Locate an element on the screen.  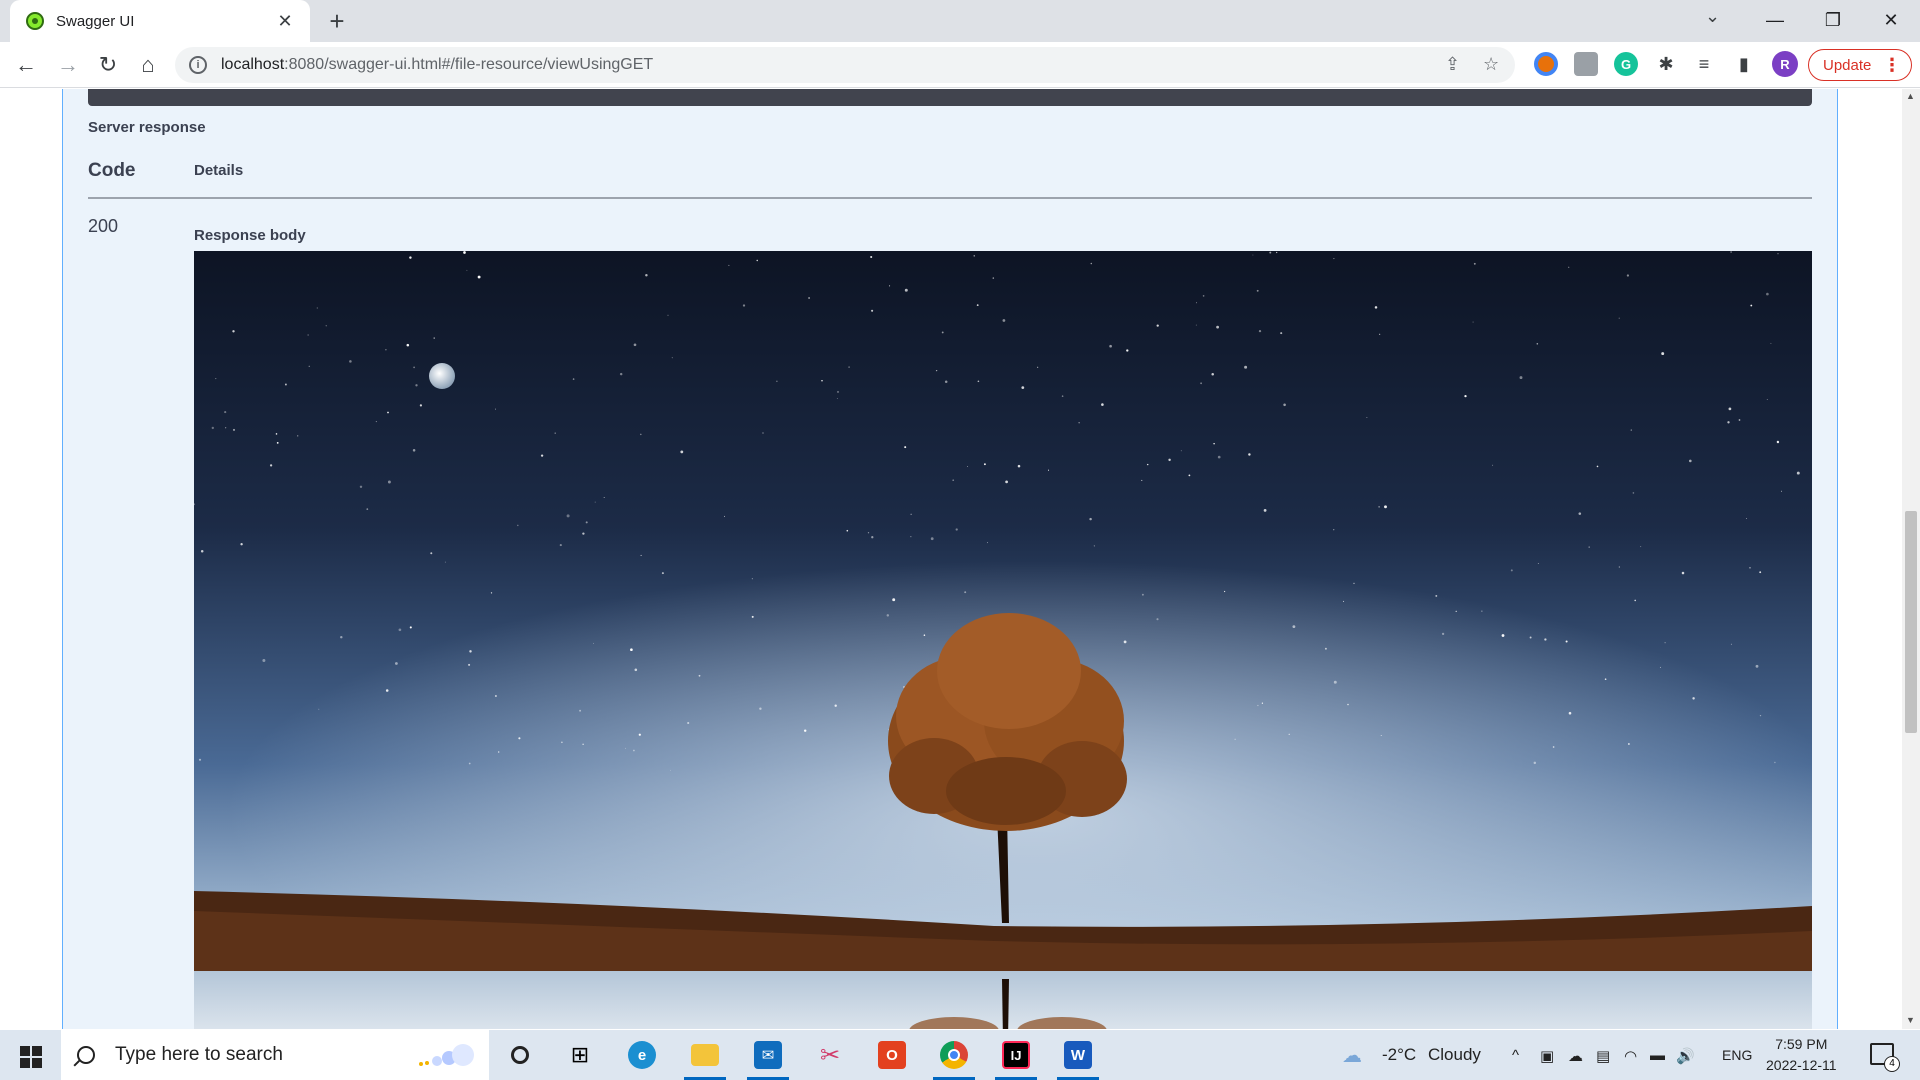
info-icon: i is located at coordinates (198, 65).